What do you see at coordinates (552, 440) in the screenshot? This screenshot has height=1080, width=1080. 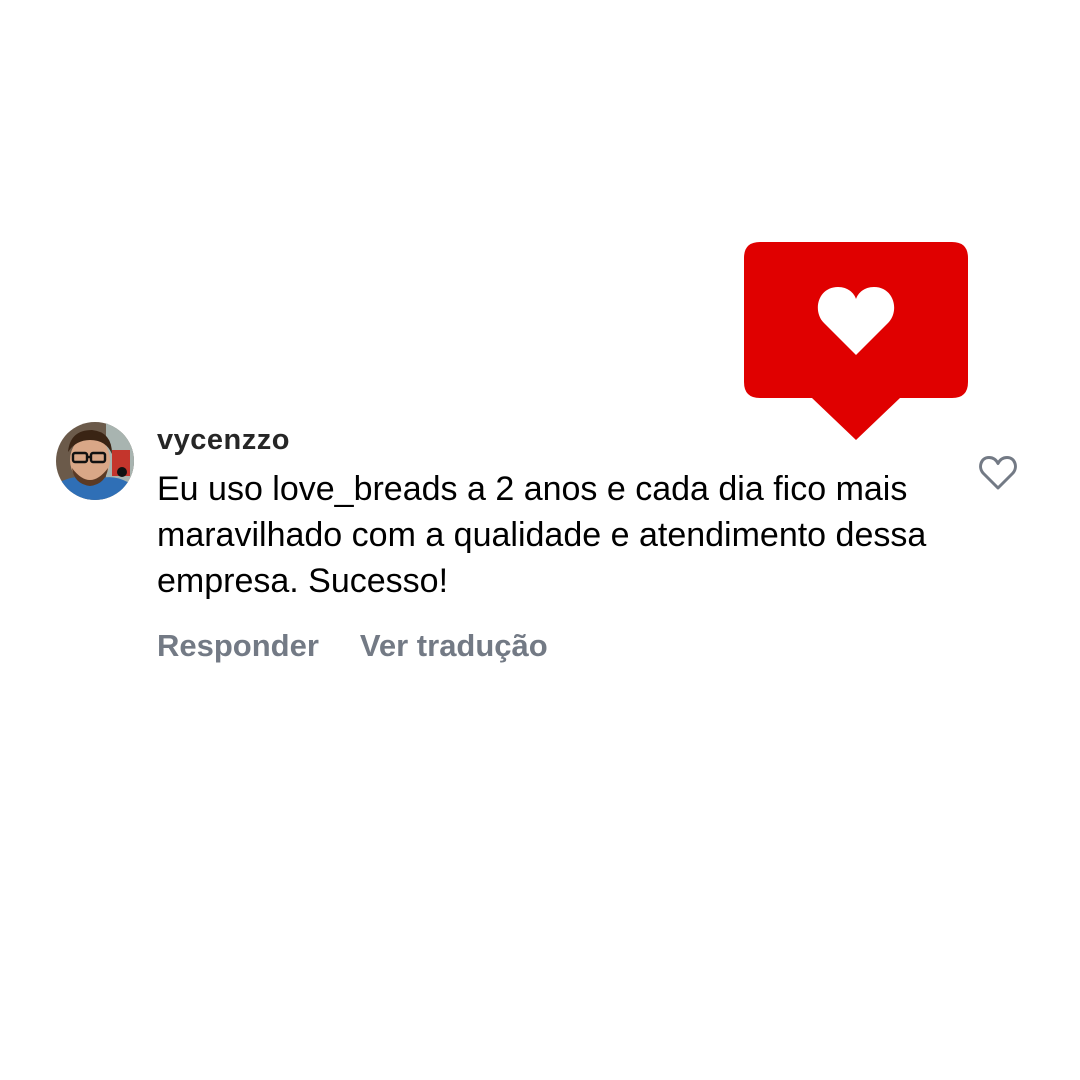 I see `comment-username: vycenzzo` at bounding box center [552, 440].